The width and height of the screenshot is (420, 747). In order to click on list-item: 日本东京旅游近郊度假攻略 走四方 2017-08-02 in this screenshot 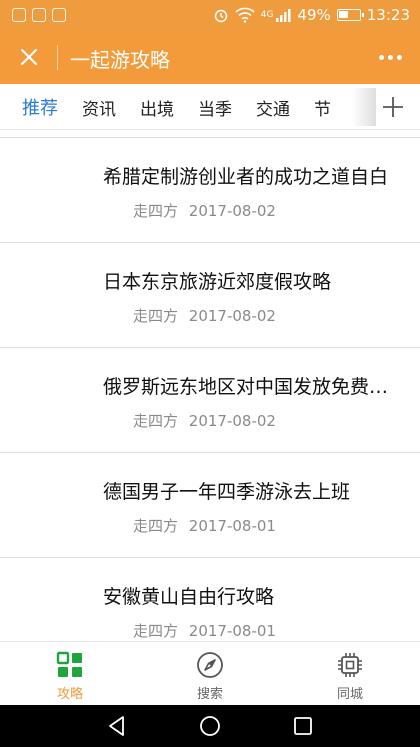, I will do `click(210, 295)`.